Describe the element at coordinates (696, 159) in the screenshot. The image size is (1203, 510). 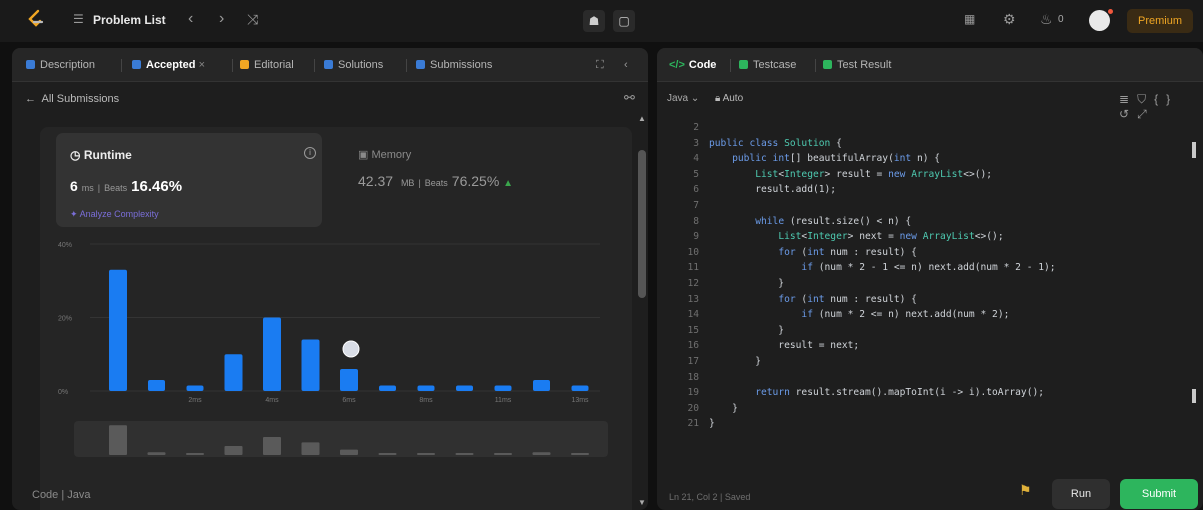
I see `line-number: 4` at that location.